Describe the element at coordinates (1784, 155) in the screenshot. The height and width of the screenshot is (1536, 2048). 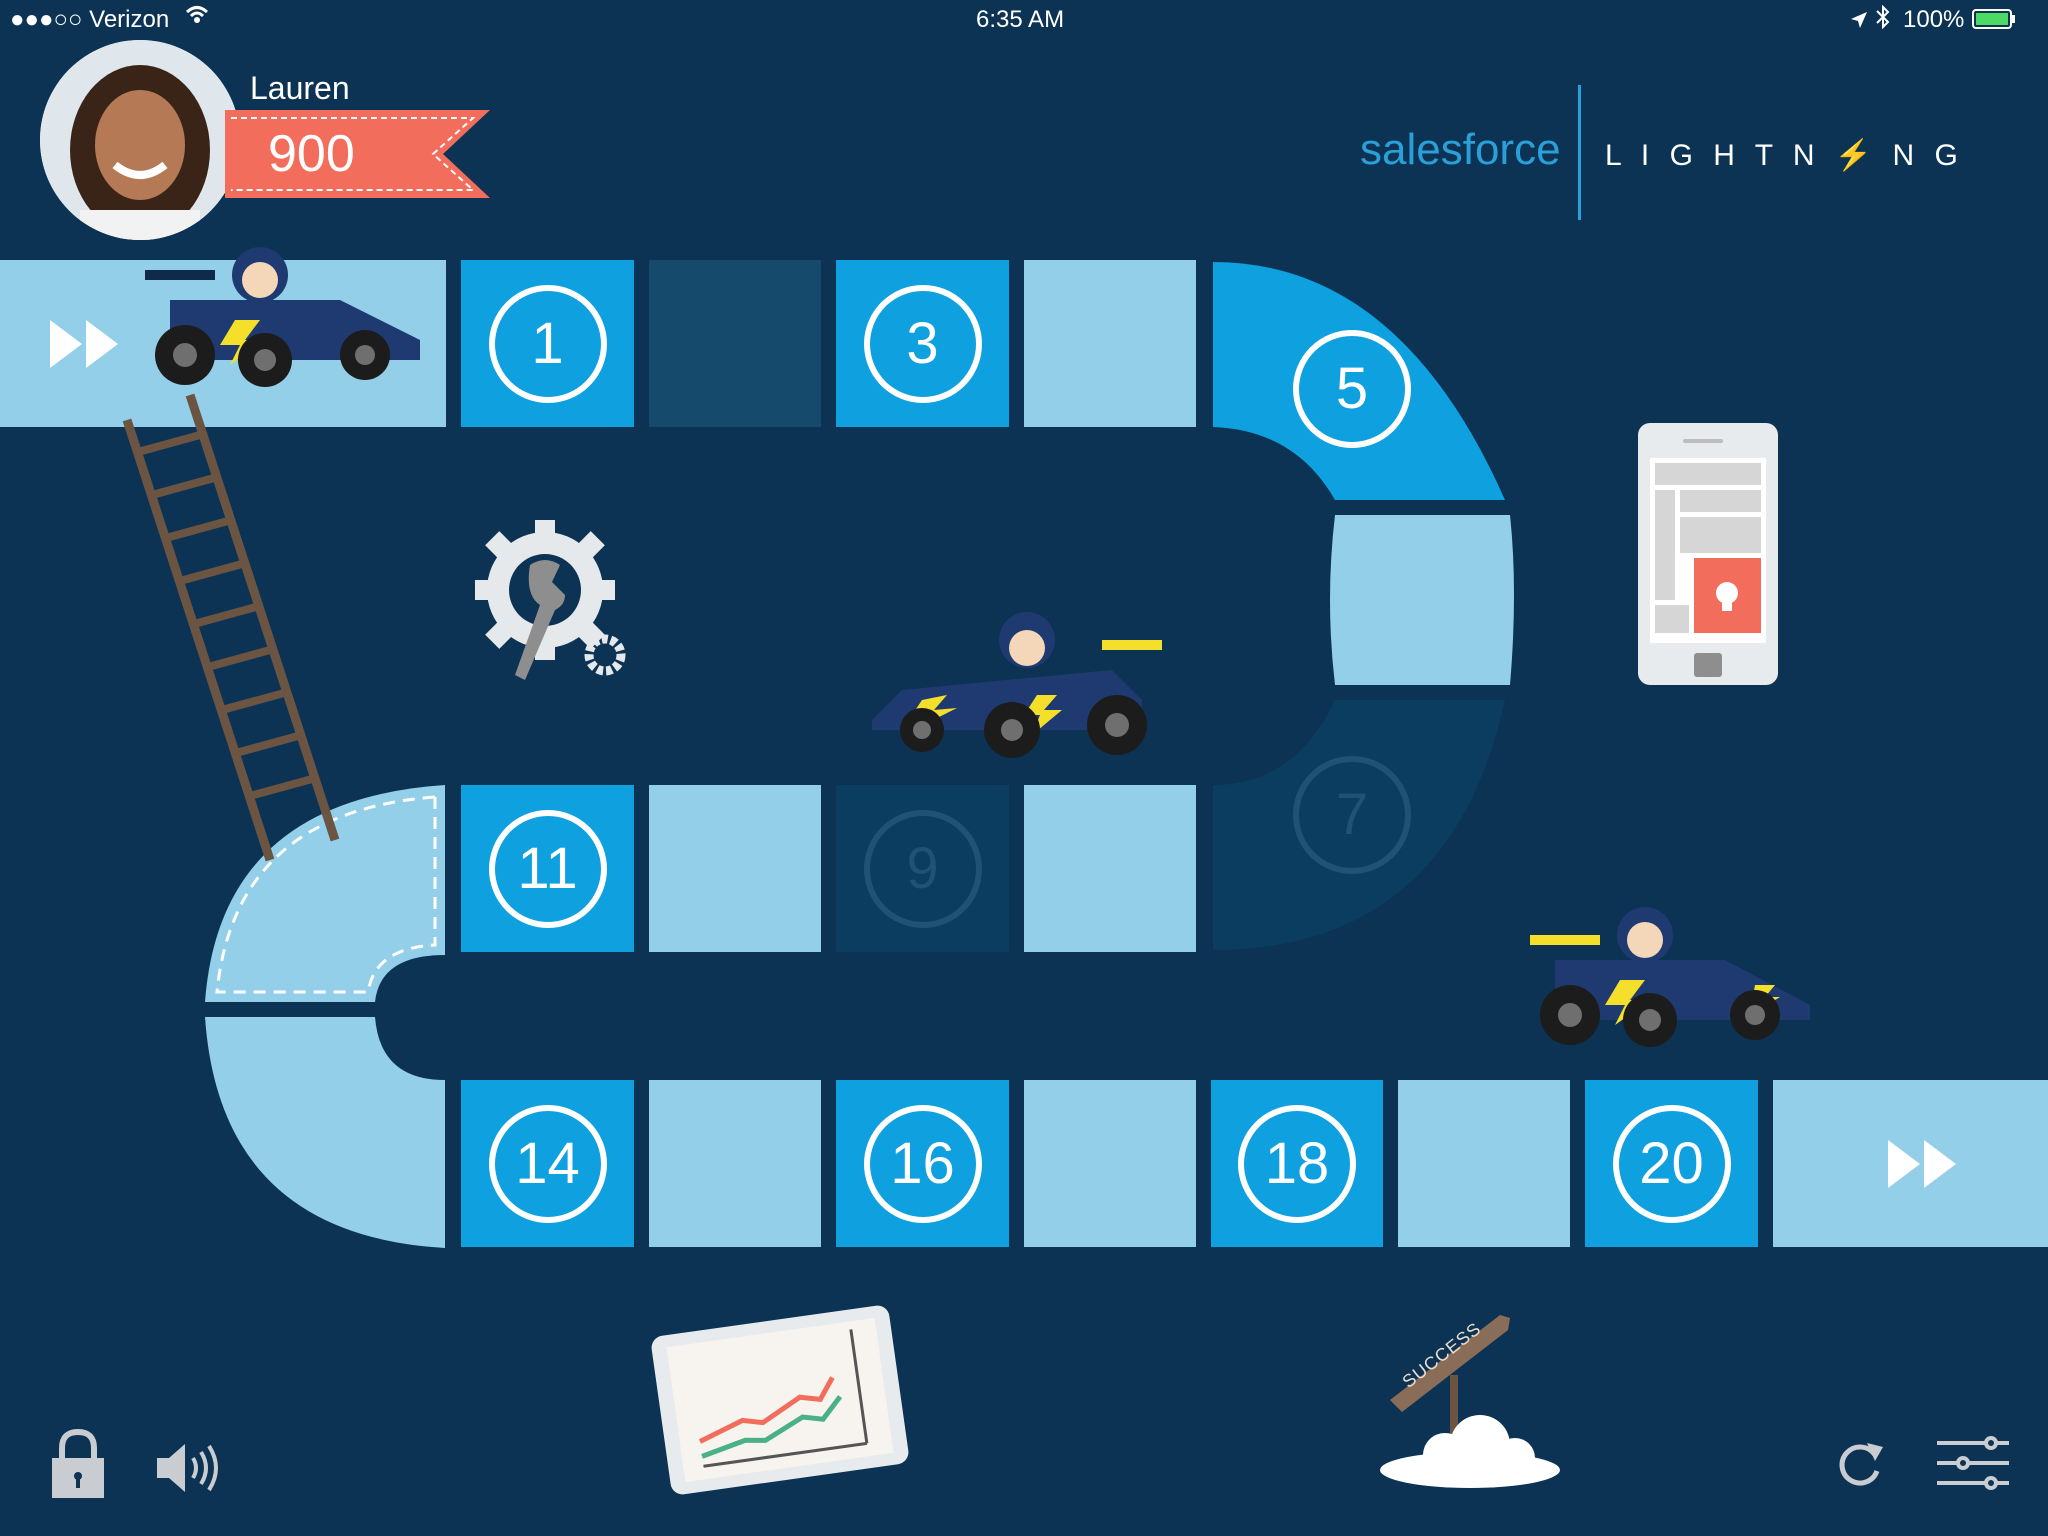
I see `lightning-logo-text: L I G H T N ⚡ N G` at that location.